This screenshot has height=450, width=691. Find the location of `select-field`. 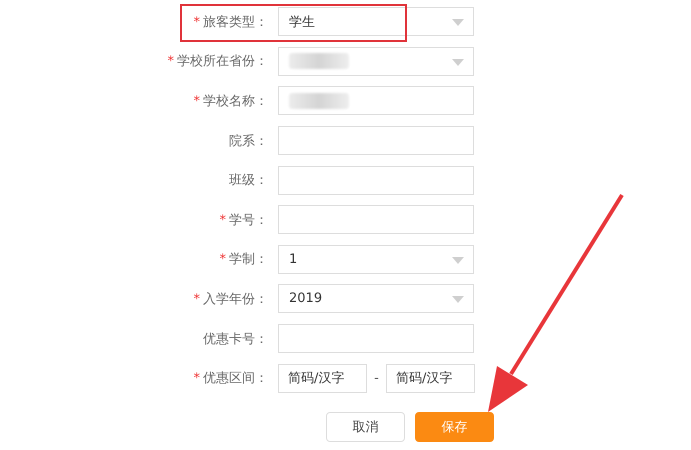

select-field is located at coordinates (376, 61).